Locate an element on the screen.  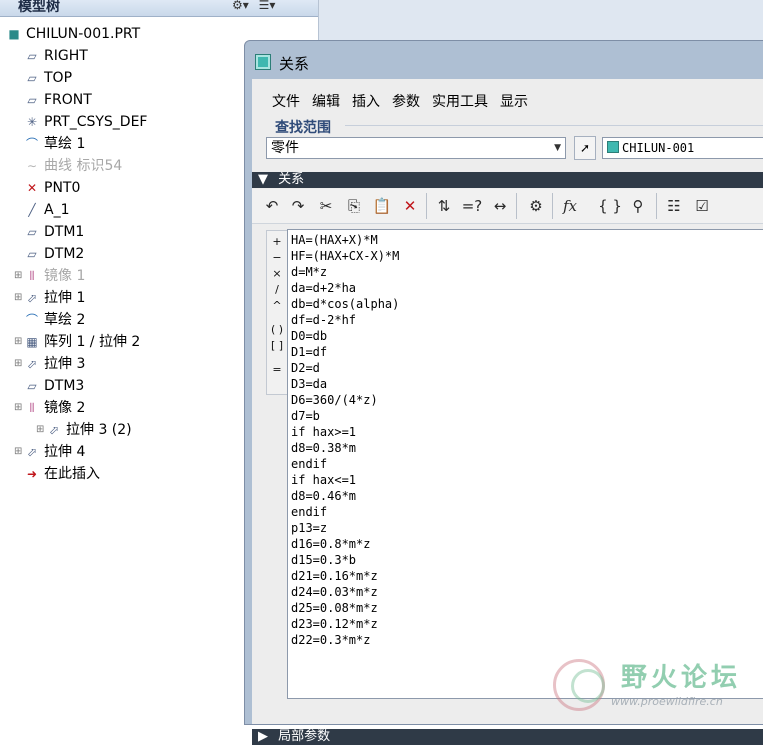
expand-triangle-icon: ▶ is located at coordinates (263, 736).